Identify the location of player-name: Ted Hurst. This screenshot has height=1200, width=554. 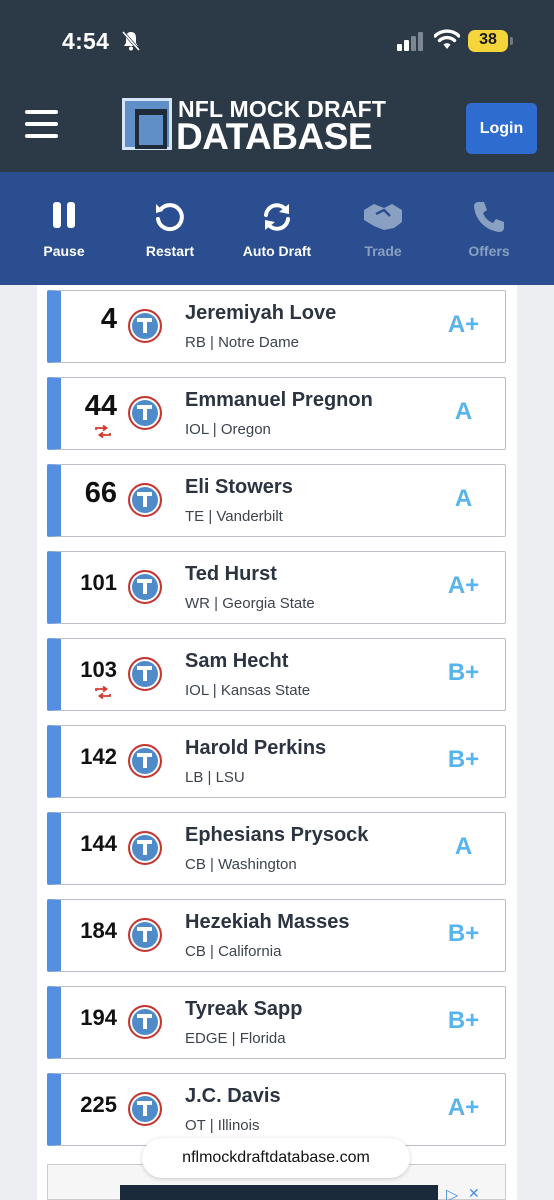
(231, 574).